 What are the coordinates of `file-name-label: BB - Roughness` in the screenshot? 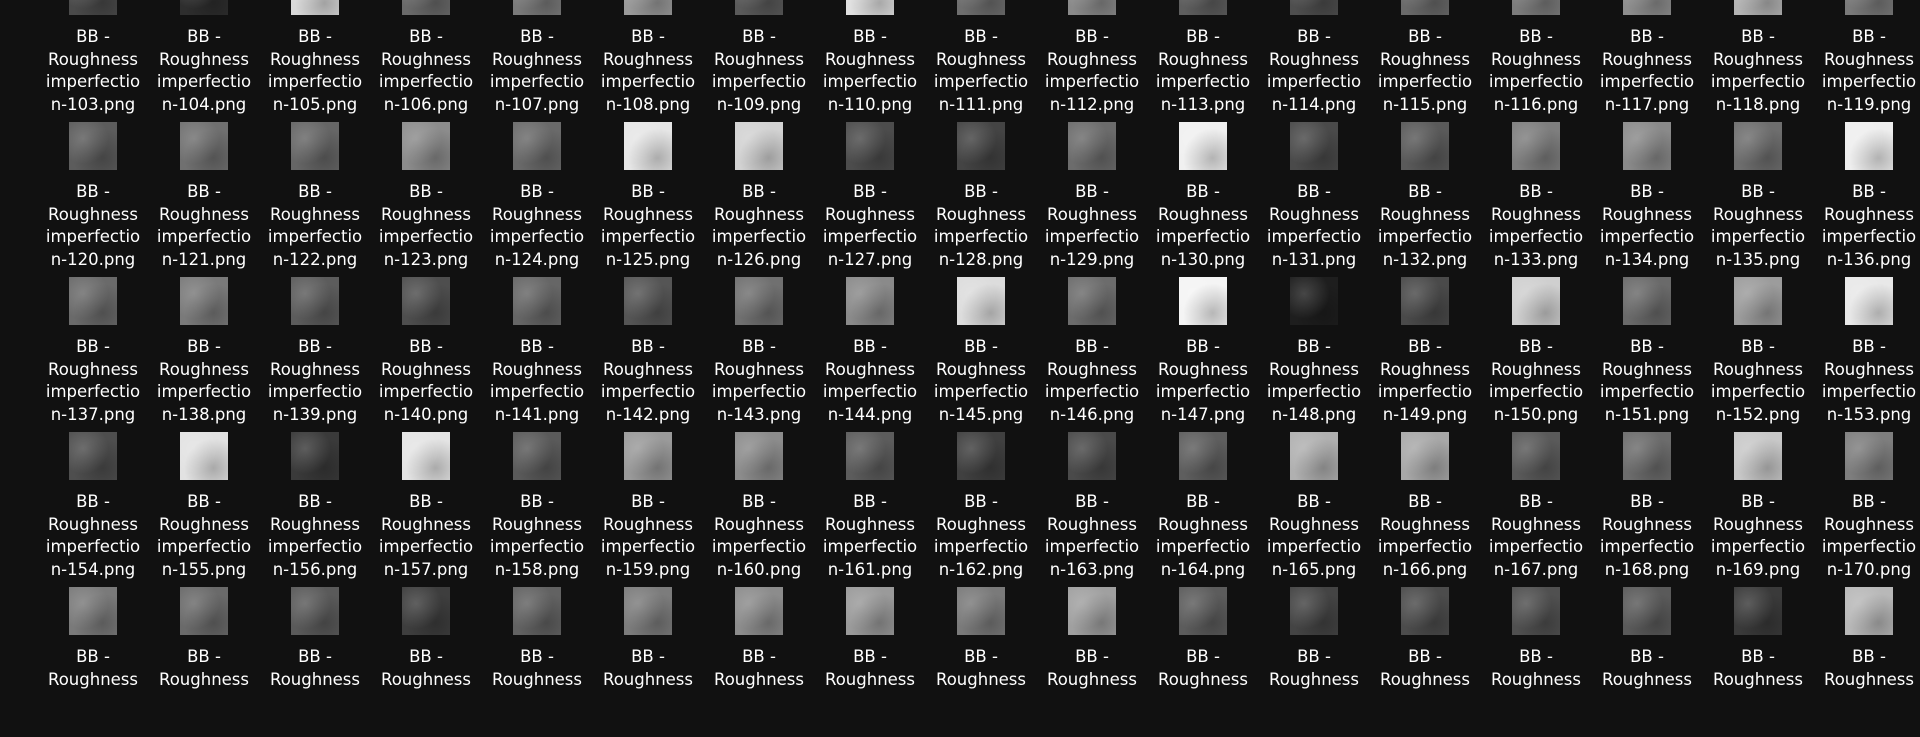 It's located at (759, 668).